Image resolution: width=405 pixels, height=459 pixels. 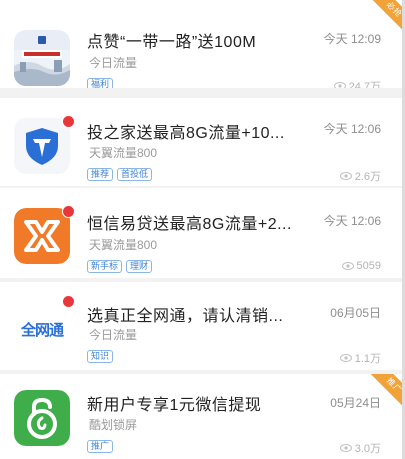 What do you see at coordinates (368, 266) in the screenshot?
I see `view-count: 5059` at bounding box center [368, 266].